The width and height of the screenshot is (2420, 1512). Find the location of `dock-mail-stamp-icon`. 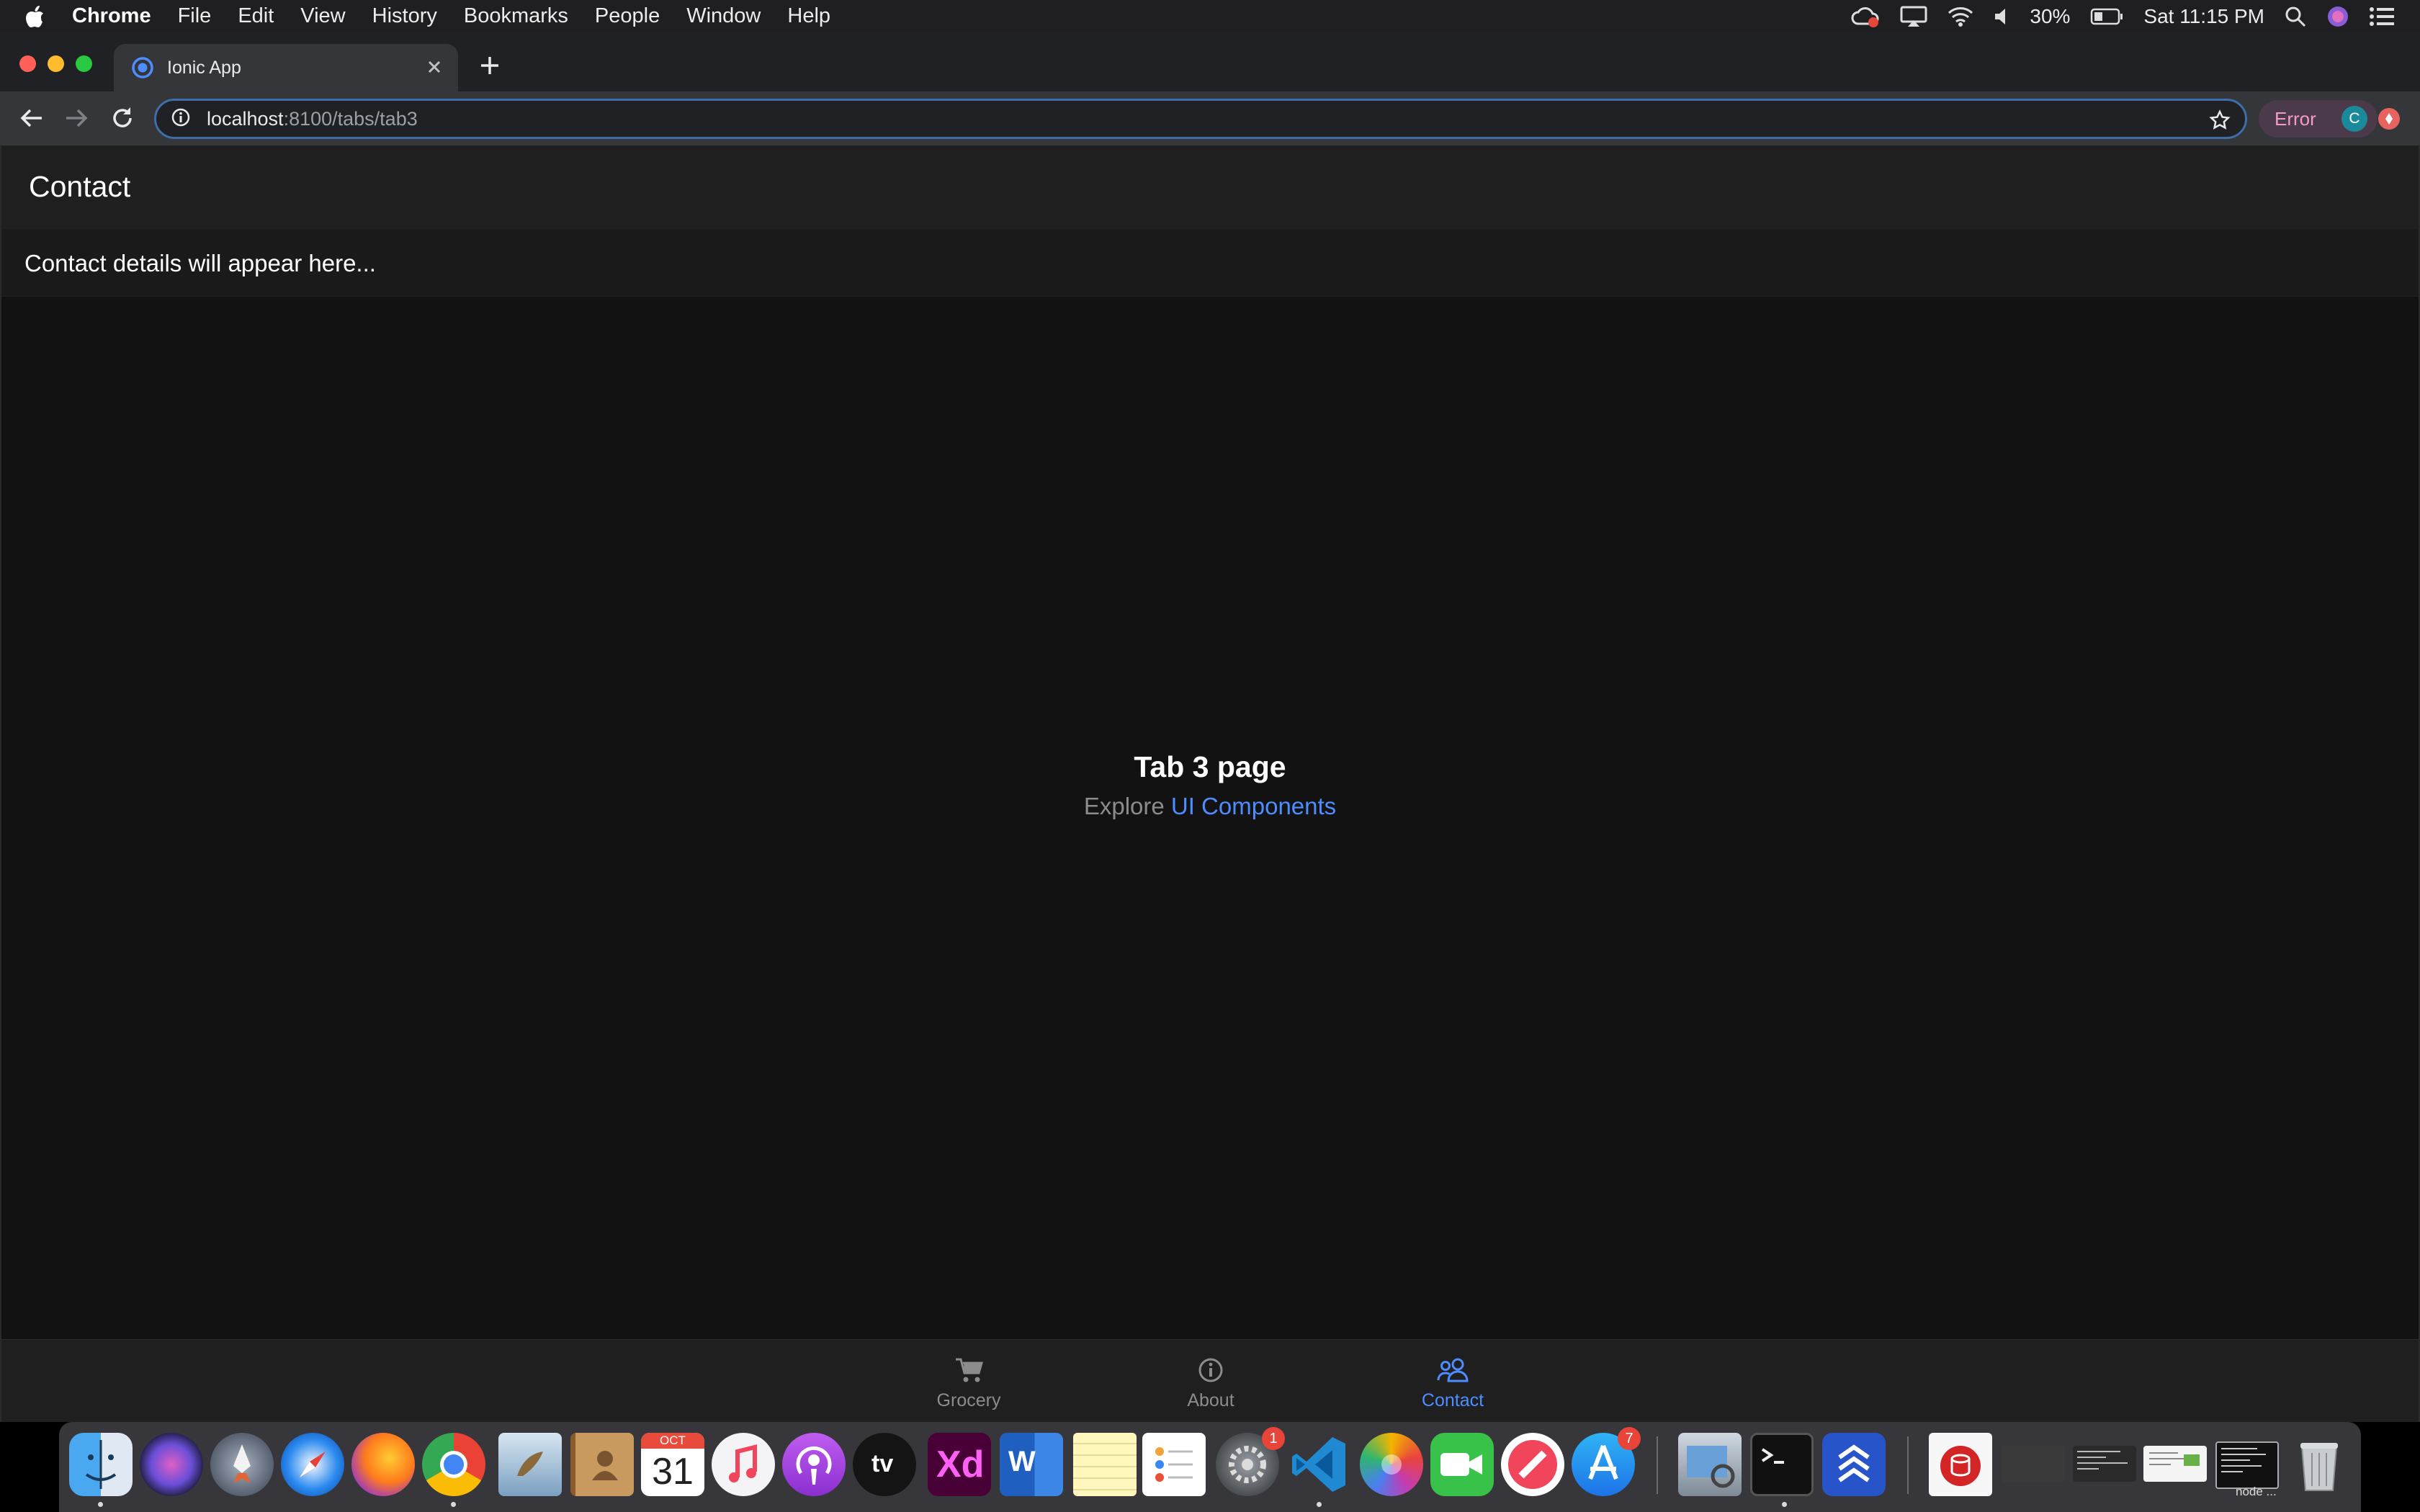

dock-mail-stamp-icon is located at coordinates (530, 1464).